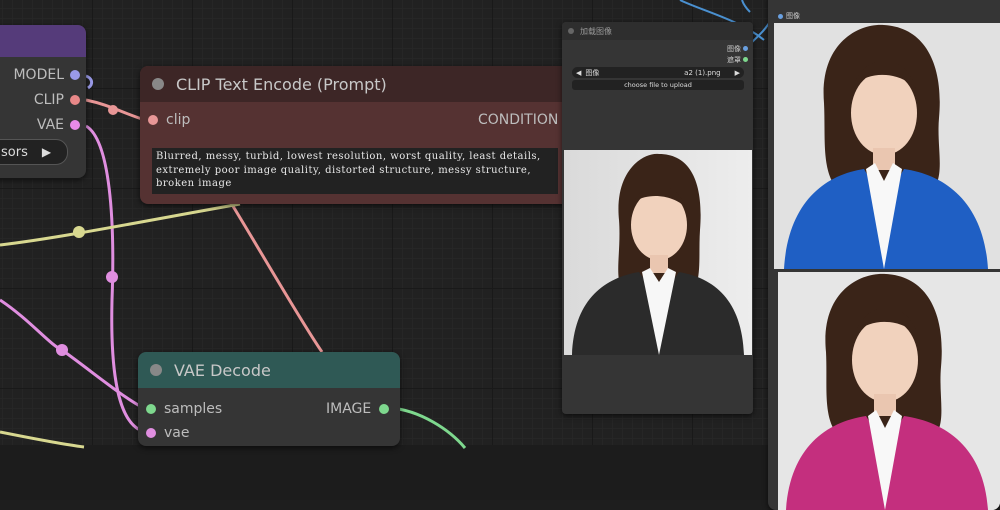 The image size is (1000, 510). What do you see at coordinates (38, 75) in the screenshot?
I see `output-model-label: MODEL` at bounding box center [38, 75].